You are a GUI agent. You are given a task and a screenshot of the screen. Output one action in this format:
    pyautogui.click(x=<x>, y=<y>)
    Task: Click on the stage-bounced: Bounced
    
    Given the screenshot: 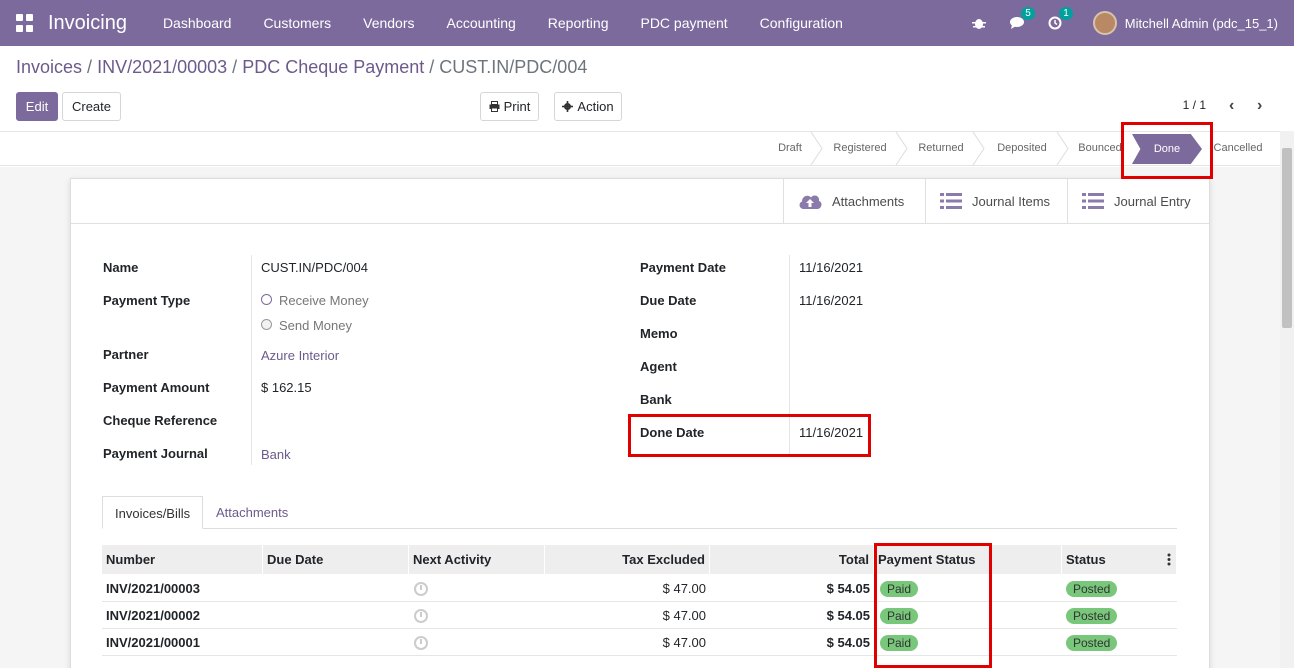 What is the action you would take?
    pyautogui.click(x=1100, y=148)
    